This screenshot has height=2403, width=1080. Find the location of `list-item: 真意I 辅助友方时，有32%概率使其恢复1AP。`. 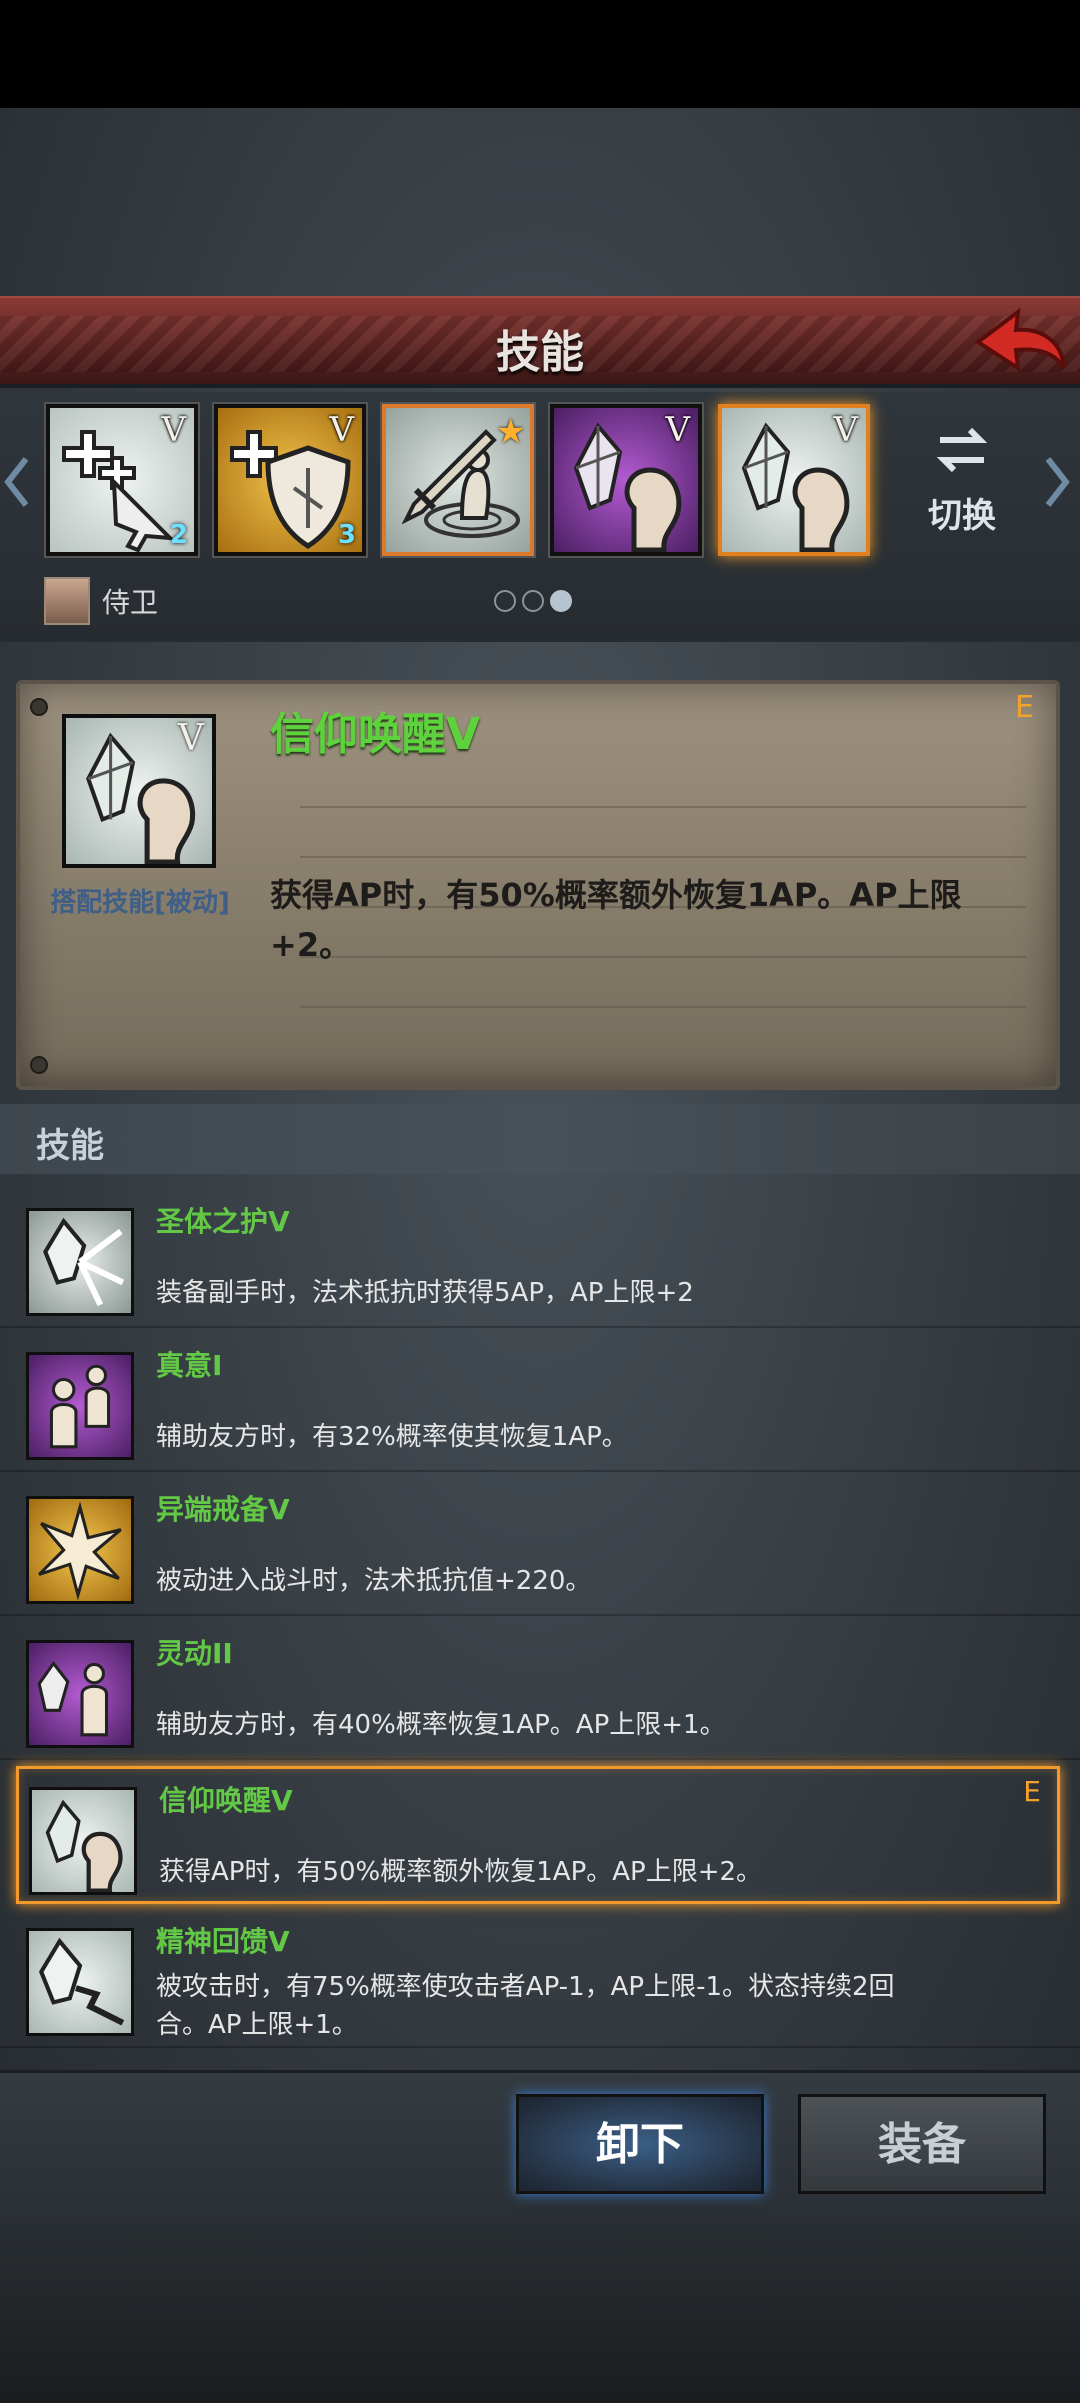

list-item: 真意I 辅助友方时，有32%概率使其恢复1AP。 is located at coordinates (540, 1403).